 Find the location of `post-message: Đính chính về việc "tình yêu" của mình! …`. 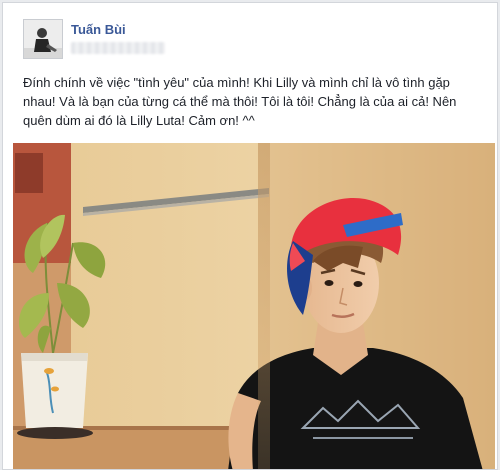

post-message: Đính chính về việc "tình yêu" của mình! … is located at coordinates (240, 101).